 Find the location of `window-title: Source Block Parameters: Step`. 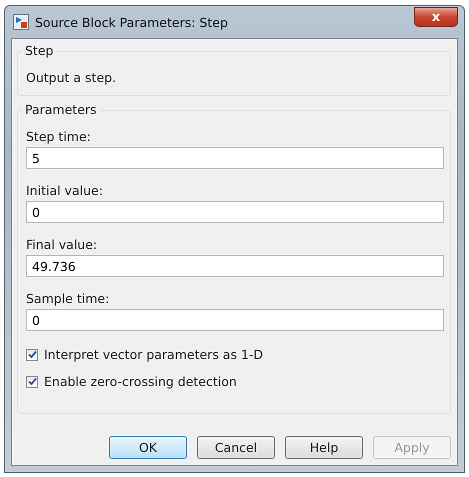

window-title: Source Block Parameters: Step is located at coordinates (132, 22).